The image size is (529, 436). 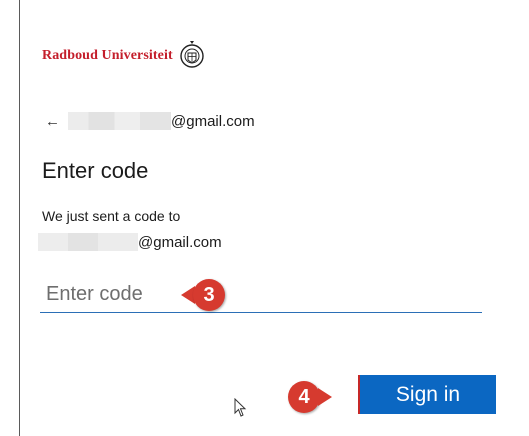 I want to click on brand-name: Radboud Universiteit, so click(x=107, y=55).